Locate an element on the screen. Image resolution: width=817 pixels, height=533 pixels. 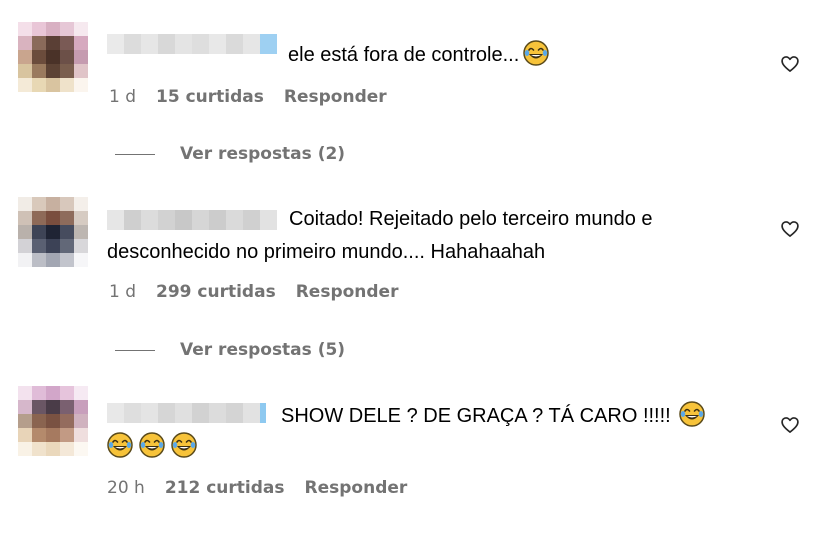
comment-meta: 1 d 15 curtidas Responder is located at coordinates (248, 97).